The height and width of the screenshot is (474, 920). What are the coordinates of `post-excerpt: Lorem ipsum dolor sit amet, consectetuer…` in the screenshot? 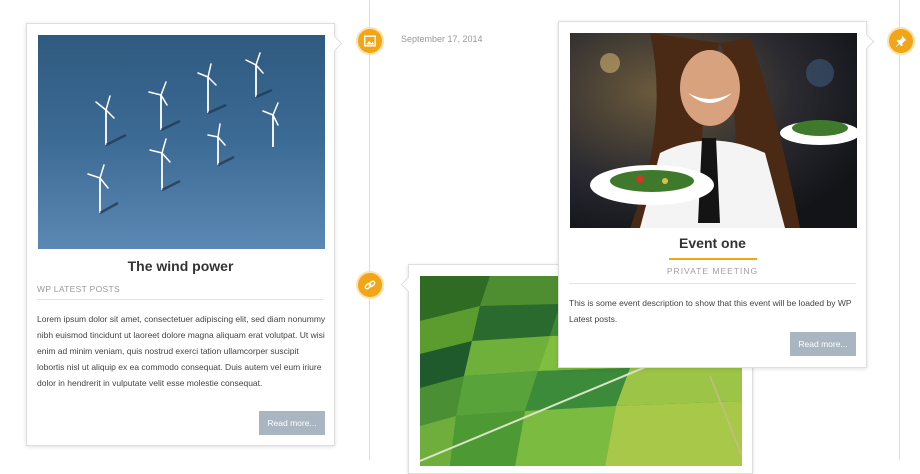 It's located at (181, 351).